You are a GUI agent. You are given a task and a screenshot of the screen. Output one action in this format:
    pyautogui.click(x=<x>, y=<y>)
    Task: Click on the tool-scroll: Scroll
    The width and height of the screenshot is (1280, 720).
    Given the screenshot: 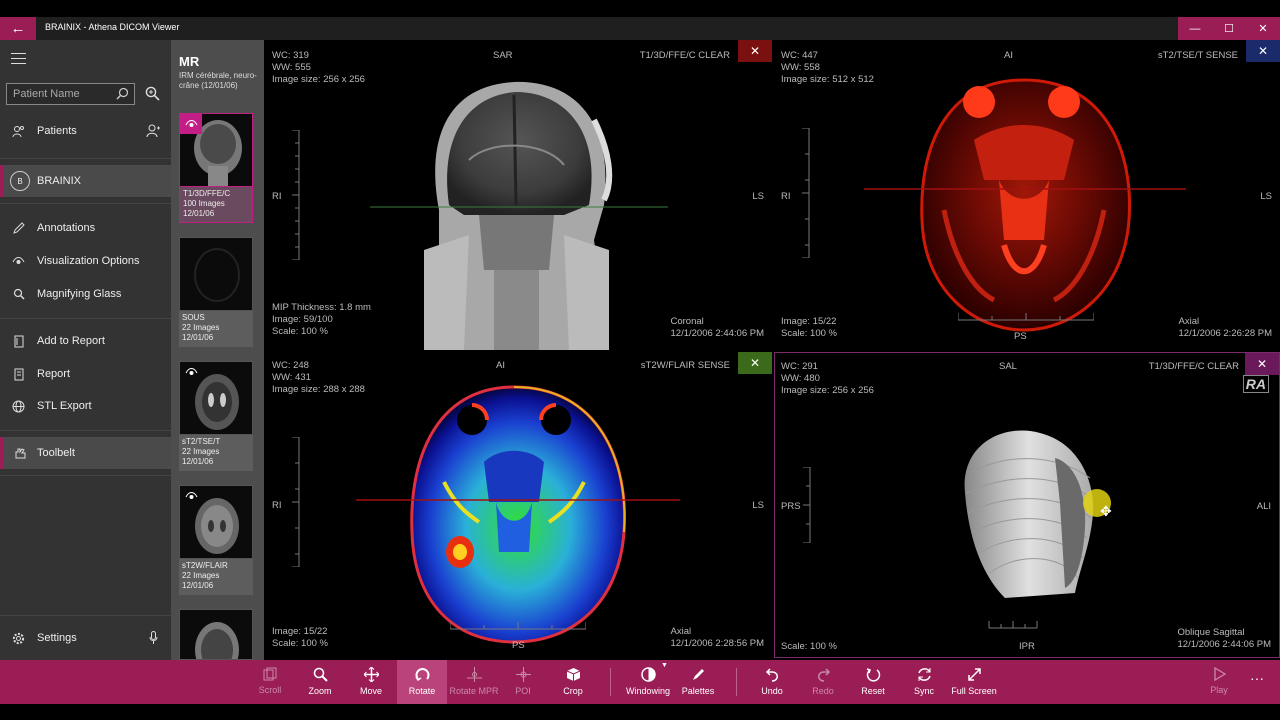 What is the action you would take?
    pyautogui.click(x=270, y=682)
    